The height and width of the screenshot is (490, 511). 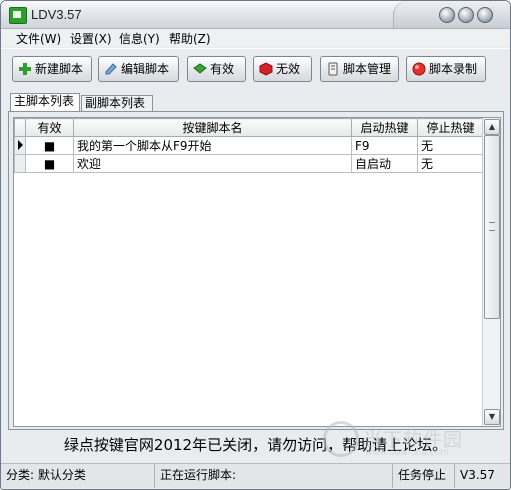 What do you see at coordinates (419, 69) in the screenshot?
I see `record-icon` at bounding box center [419, 69].